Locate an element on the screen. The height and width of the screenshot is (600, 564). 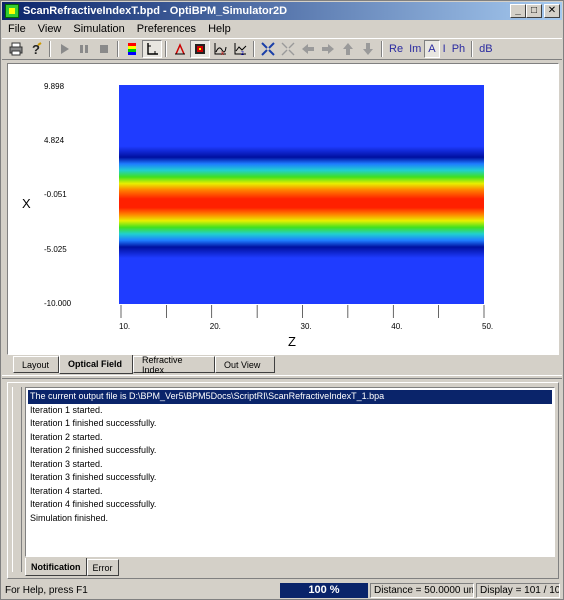
tab-error: Error is located at coordinates (102, 567).